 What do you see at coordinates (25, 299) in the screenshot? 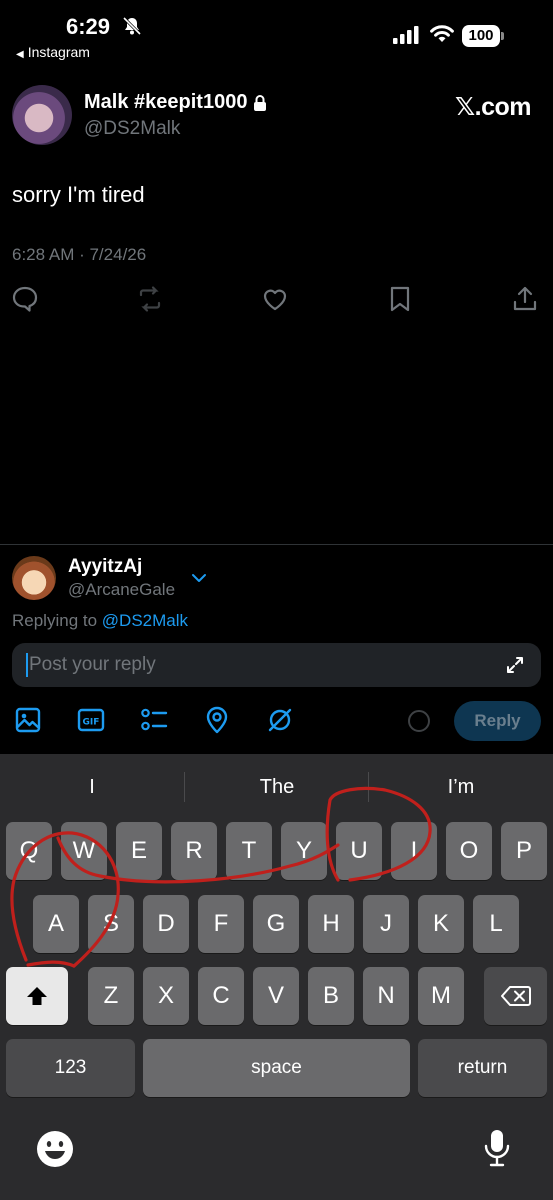
I see `reply-icon` at bounding box center [25, 299].